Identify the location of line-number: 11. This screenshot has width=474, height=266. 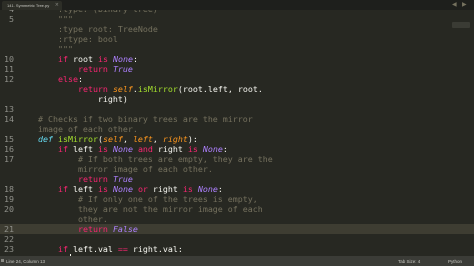
(9, 69).